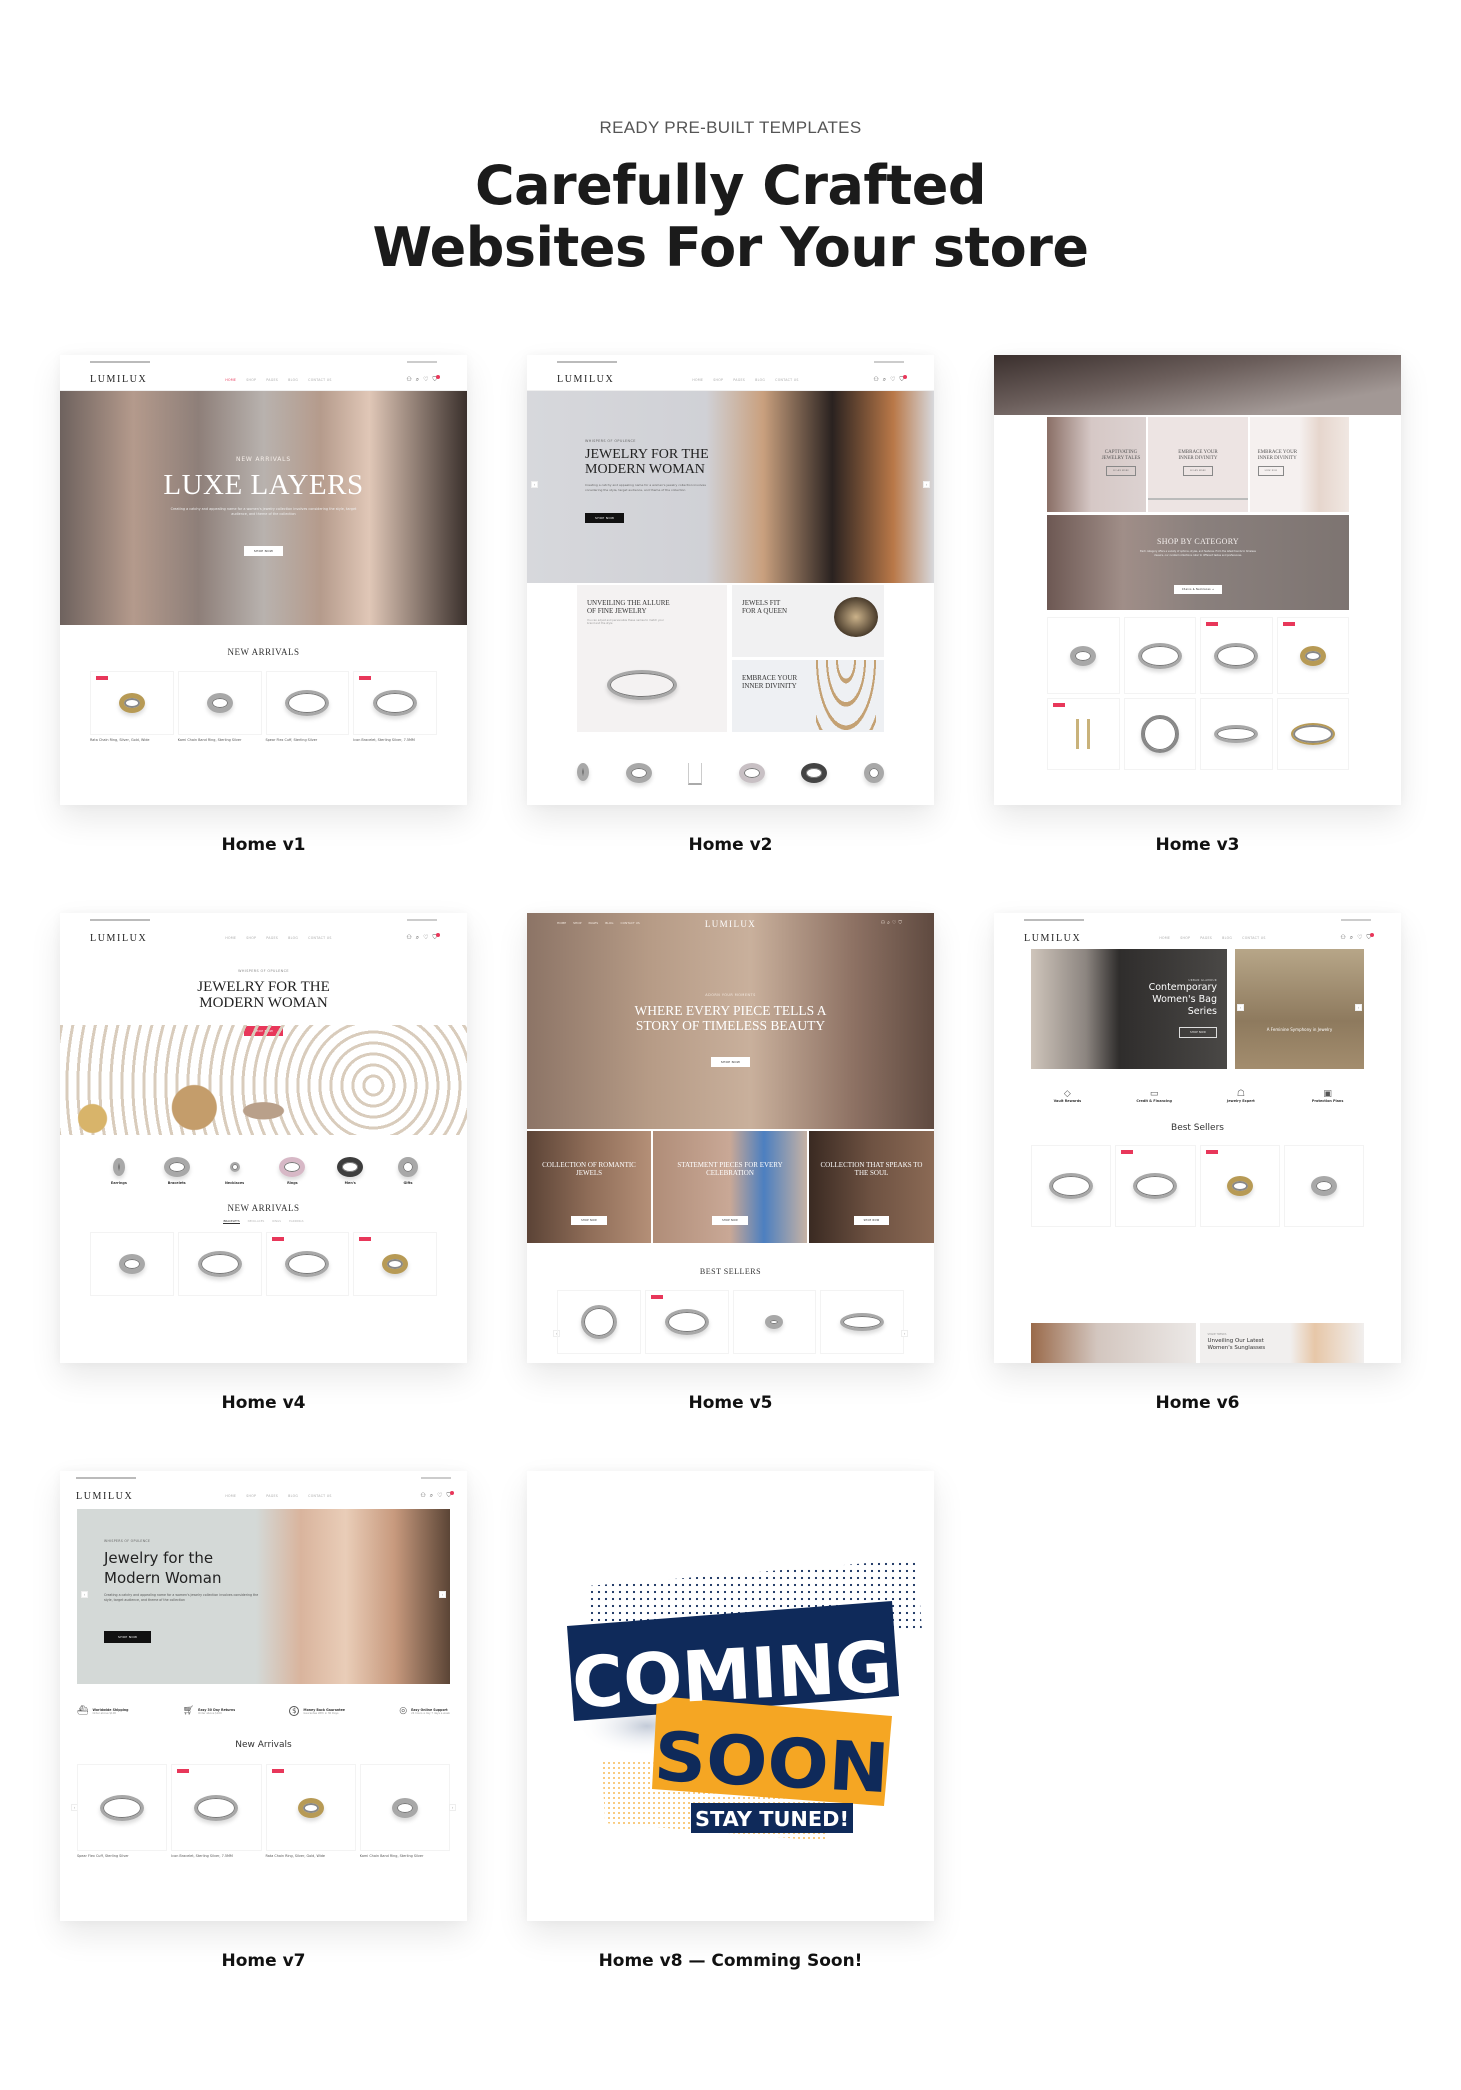 The image size is (1461, 2090). Describe the element at coordinates (263, 1961) in the screenshot. I see `template-label: Home v7` at that location.